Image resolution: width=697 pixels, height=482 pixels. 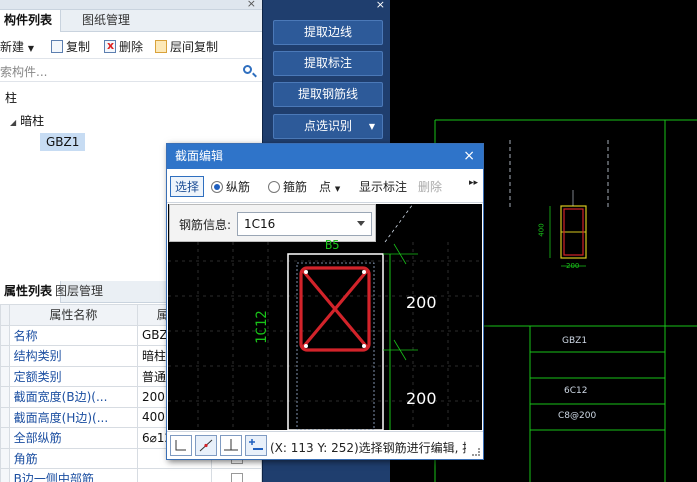 I want to click on property-name: B边一侧中部筋, so click(x=73, y=475).